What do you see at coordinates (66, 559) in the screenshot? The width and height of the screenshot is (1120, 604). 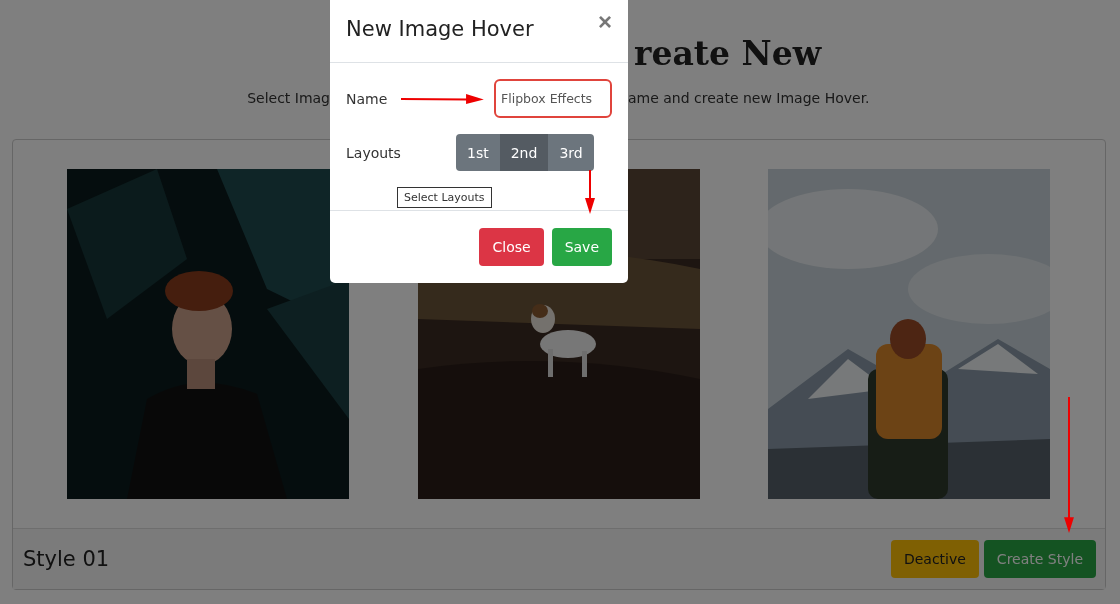 I see `style-title: Style 01` at bounding box center [66, 559].